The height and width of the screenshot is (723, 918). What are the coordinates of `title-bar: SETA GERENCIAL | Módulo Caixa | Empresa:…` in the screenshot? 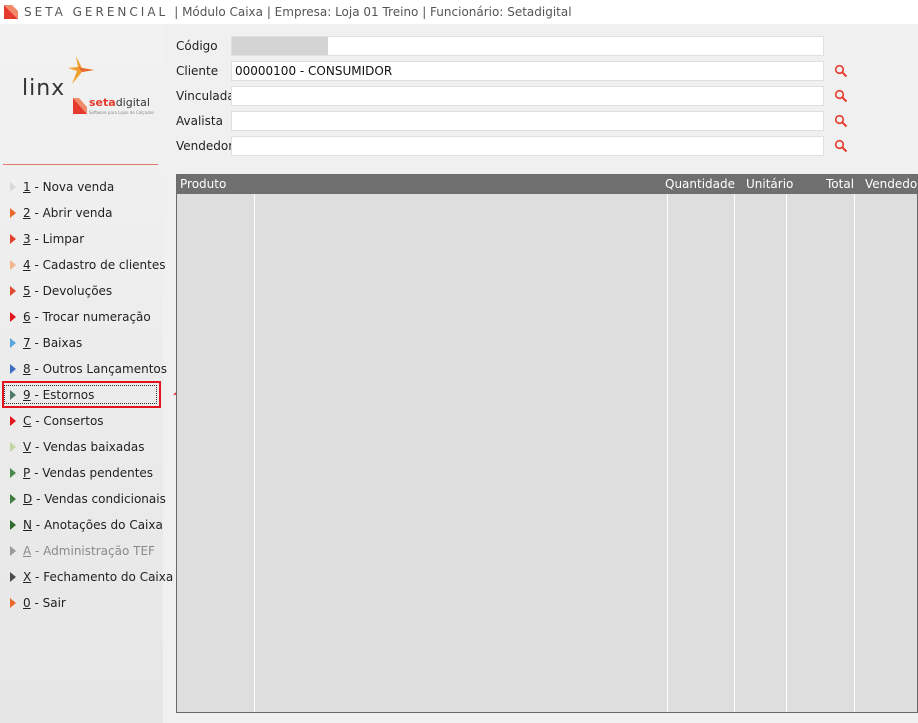 It's located at (459, 12).